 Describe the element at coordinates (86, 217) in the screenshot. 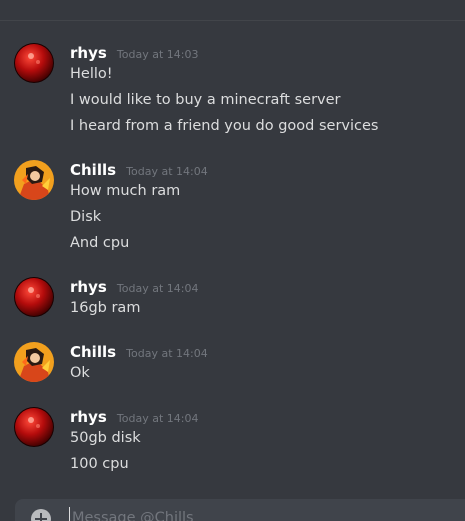

I see `message-text: Disk` at that location.